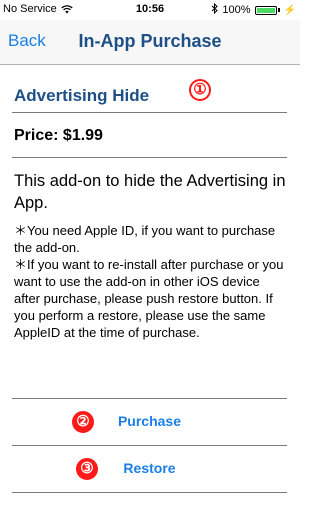 The image size is (320, 532). I want to click on price-row: Price: $1.99, so click(149, 135).